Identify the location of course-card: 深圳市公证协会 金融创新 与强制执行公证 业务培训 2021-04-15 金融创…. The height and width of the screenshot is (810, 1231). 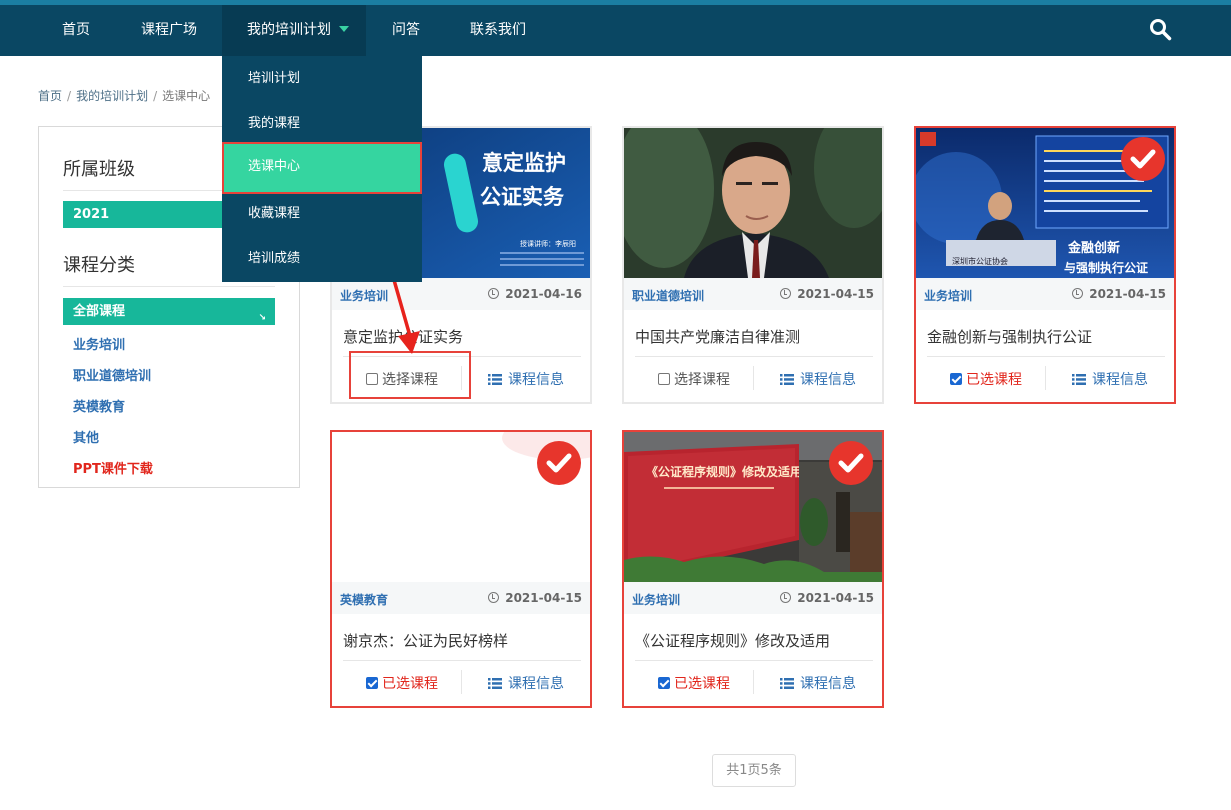
(1045, 265).